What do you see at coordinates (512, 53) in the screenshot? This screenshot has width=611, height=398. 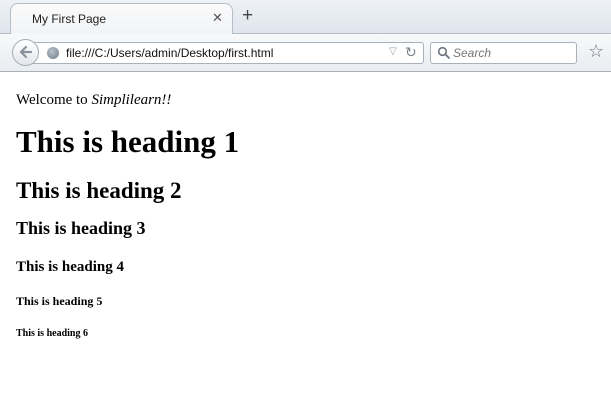 I see `search-input` at bounding box center [512, 53].